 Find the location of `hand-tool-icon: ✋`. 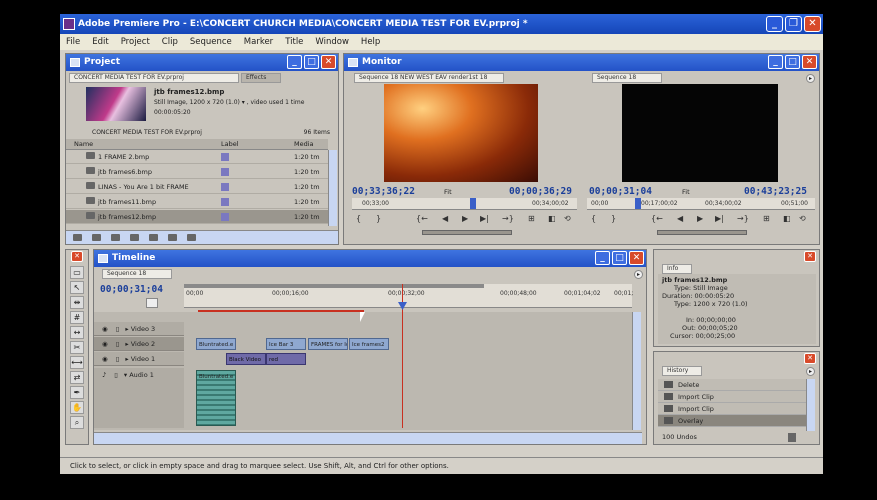

hand-tool-icon: ✋ is located at coordinates (77, 407).